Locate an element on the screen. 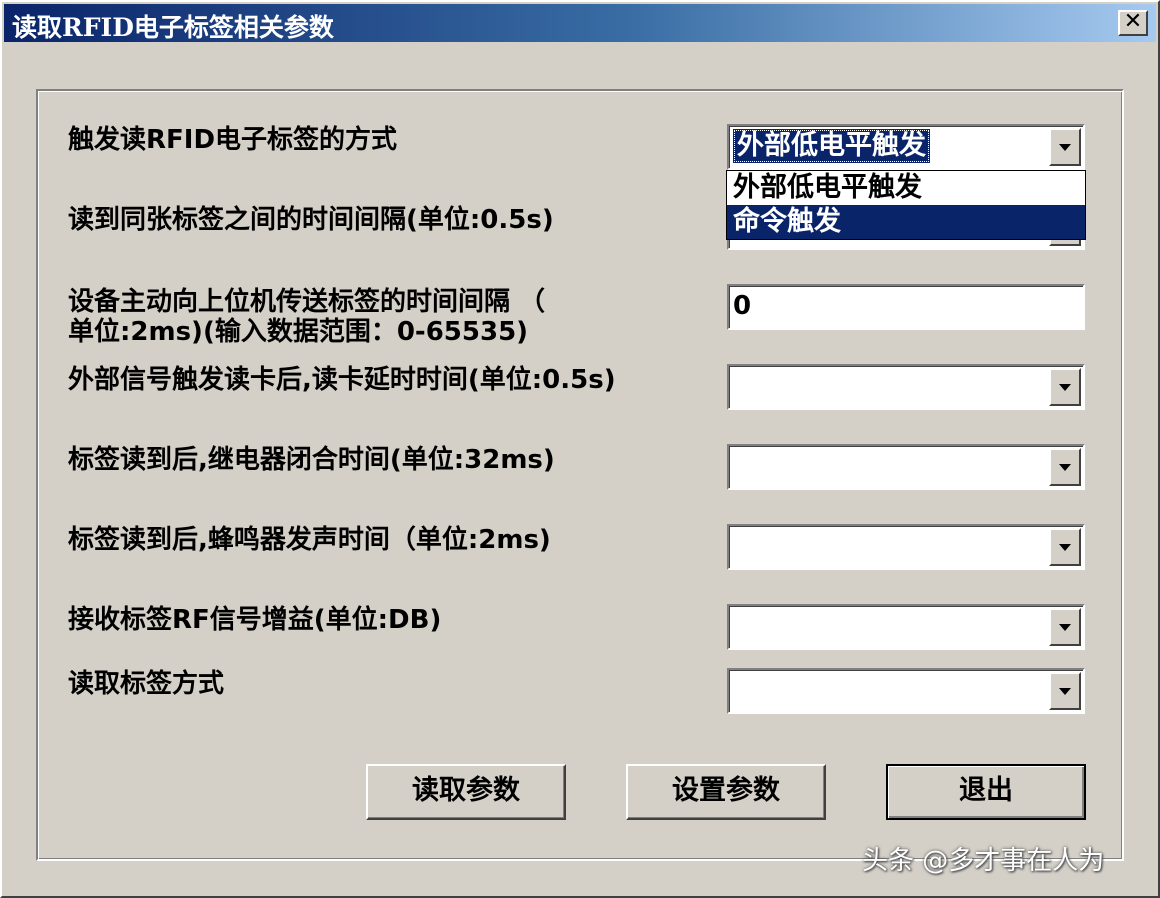  trigger-mode-label: 触发读RFID电子标签的方式 is located at coordinates (233, 140).